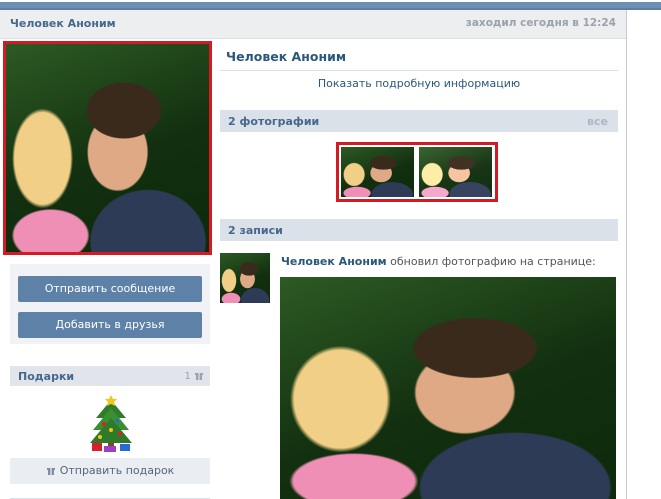 The width and height of the screenshot is (661, 499). What do you see at coordinates (110, 325) in the screenshot?
I see `add-friend-button: Добавить в друзья` at bounding box center [110, 325].